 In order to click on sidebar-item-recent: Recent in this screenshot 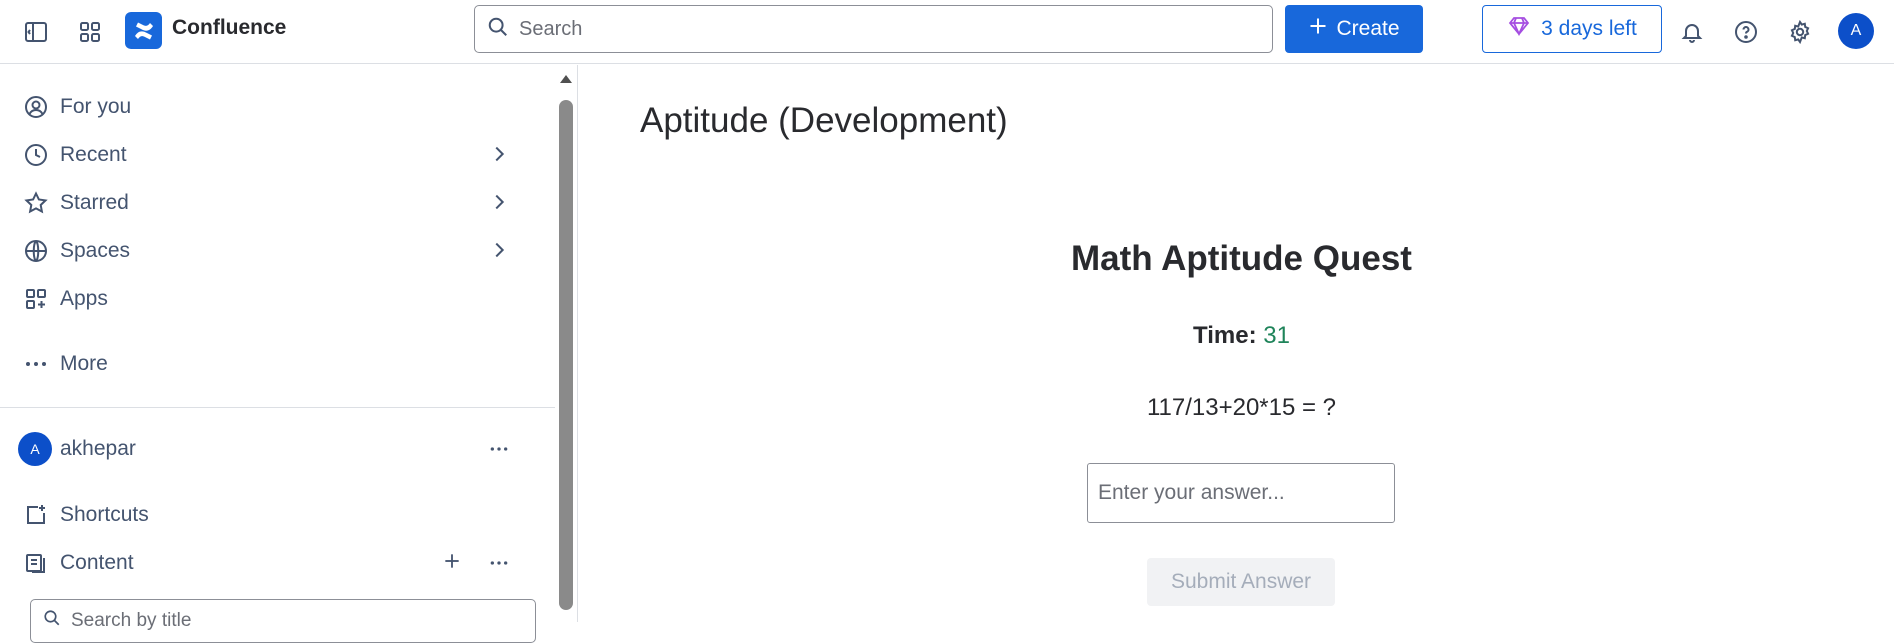, I will do `click(277, 155)`.